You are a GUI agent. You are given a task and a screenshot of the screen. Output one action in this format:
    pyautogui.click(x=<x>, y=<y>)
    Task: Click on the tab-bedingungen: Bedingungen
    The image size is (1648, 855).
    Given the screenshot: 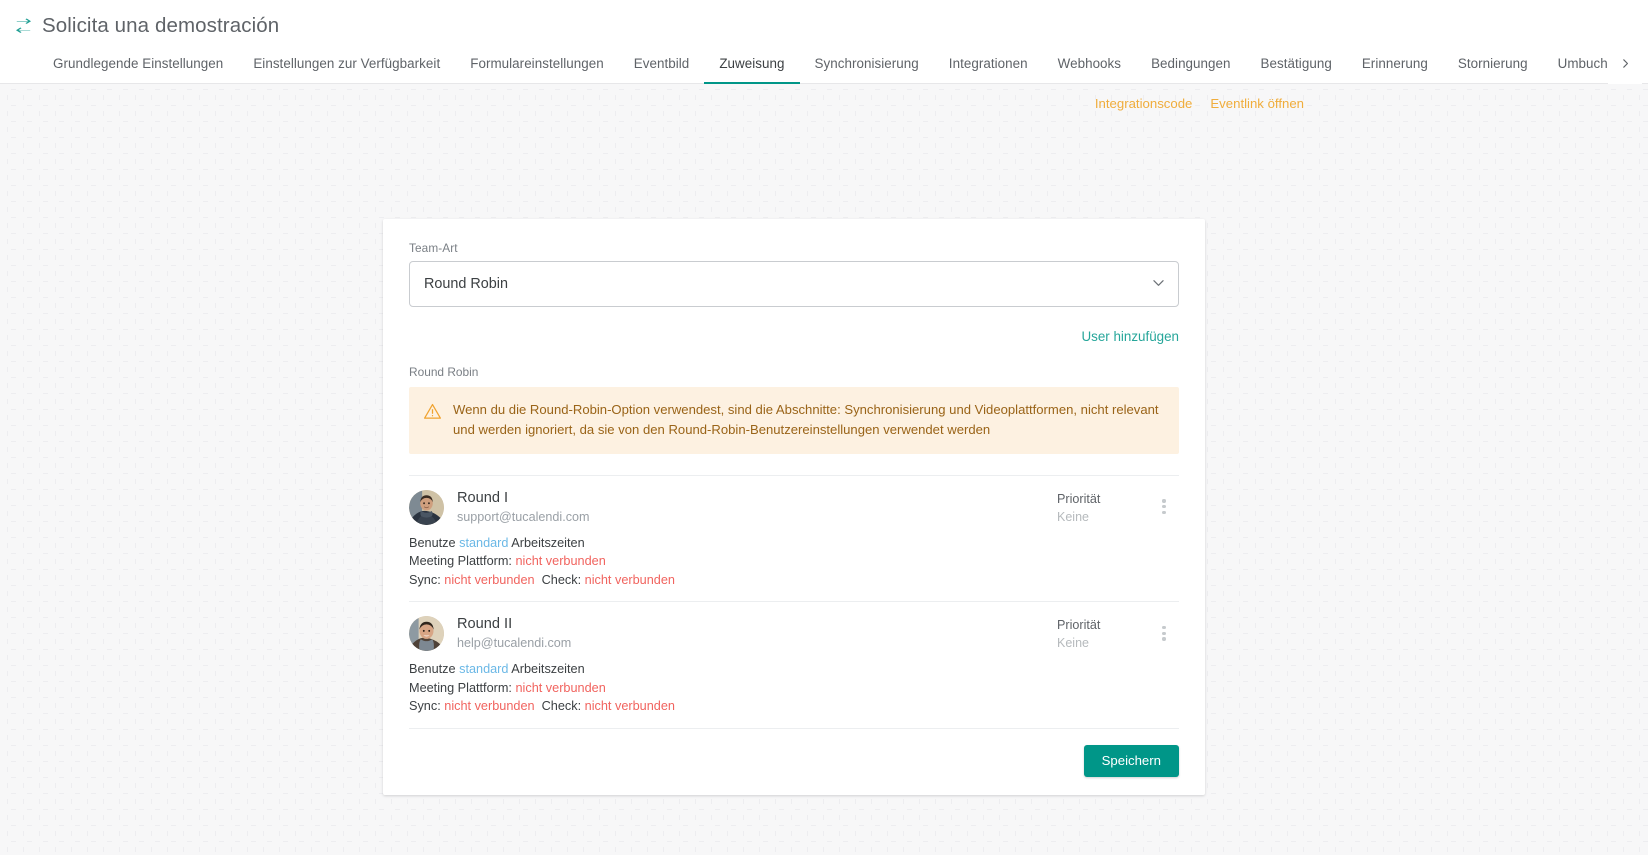 What is the action you would take?
    pyautogui.click(x=1190, y=63)
    